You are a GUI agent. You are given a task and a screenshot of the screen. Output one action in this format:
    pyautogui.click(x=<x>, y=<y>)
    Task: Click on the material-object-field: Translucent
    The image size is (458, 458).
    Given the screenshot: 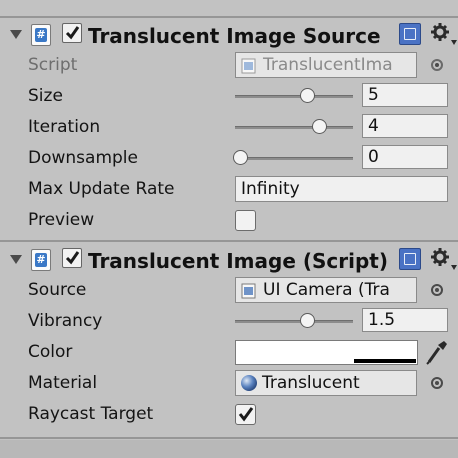 What is the action you would take?
    pyautogui.click(x=326, y=383)
    